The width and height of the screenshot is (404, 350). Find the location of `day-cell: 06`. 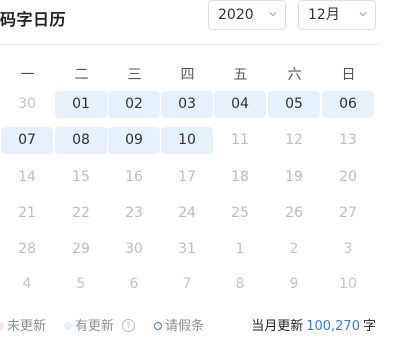

day-cell: 06 is located at coordinates (348, 104).